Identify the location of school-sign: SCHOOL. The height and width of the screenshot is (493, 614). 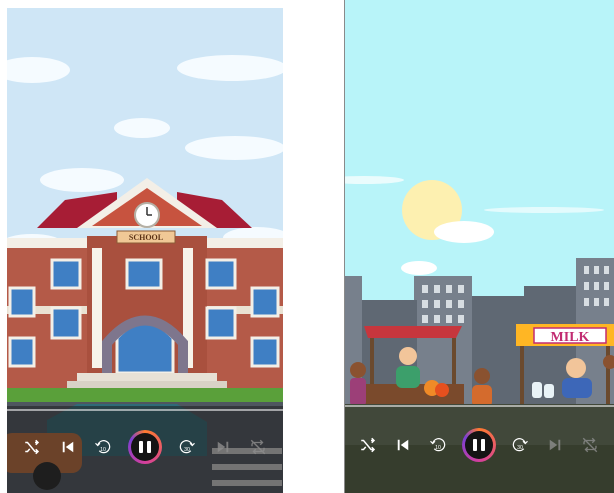
(146, 237).